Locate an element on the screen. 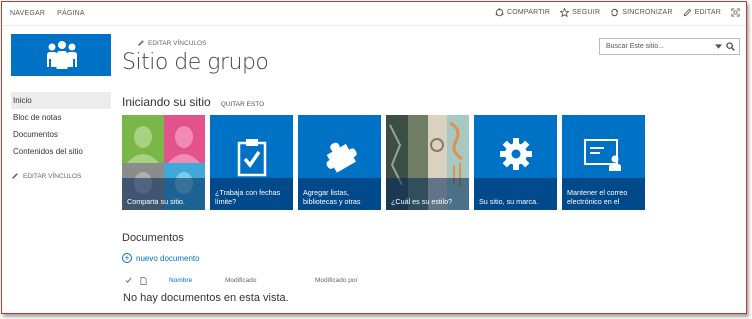 The image size is (752, 319). search-icon is located at coordinates (730, 46).